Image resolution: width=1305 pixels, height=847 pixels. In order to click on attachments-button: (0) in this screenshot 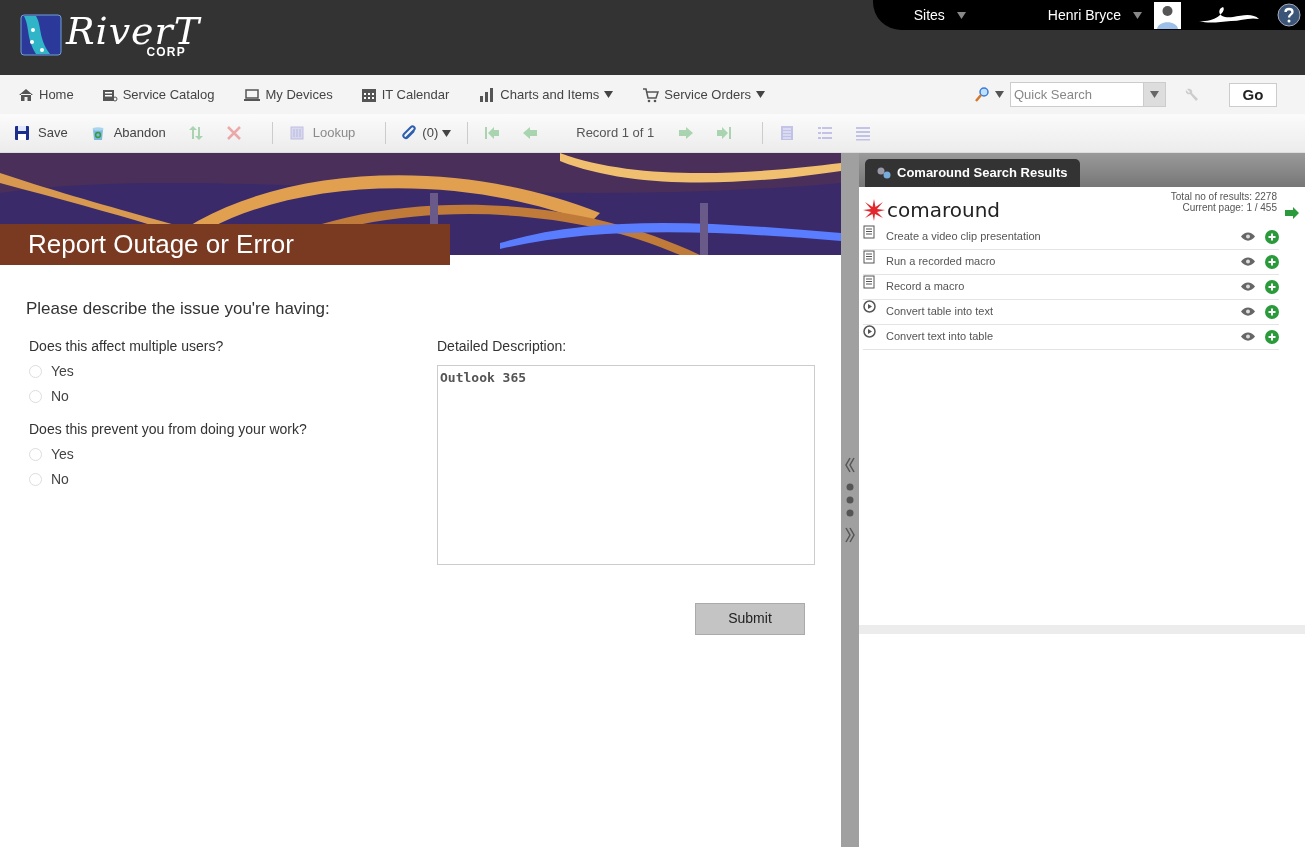, I will do `click(427, 133)`.